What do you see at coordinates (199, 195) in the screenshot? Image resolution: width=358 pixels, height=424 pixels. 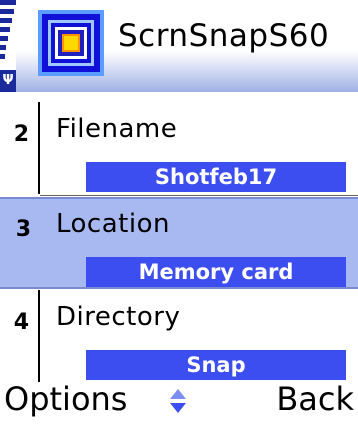 I see `divider` at bounding box center [199, 195].